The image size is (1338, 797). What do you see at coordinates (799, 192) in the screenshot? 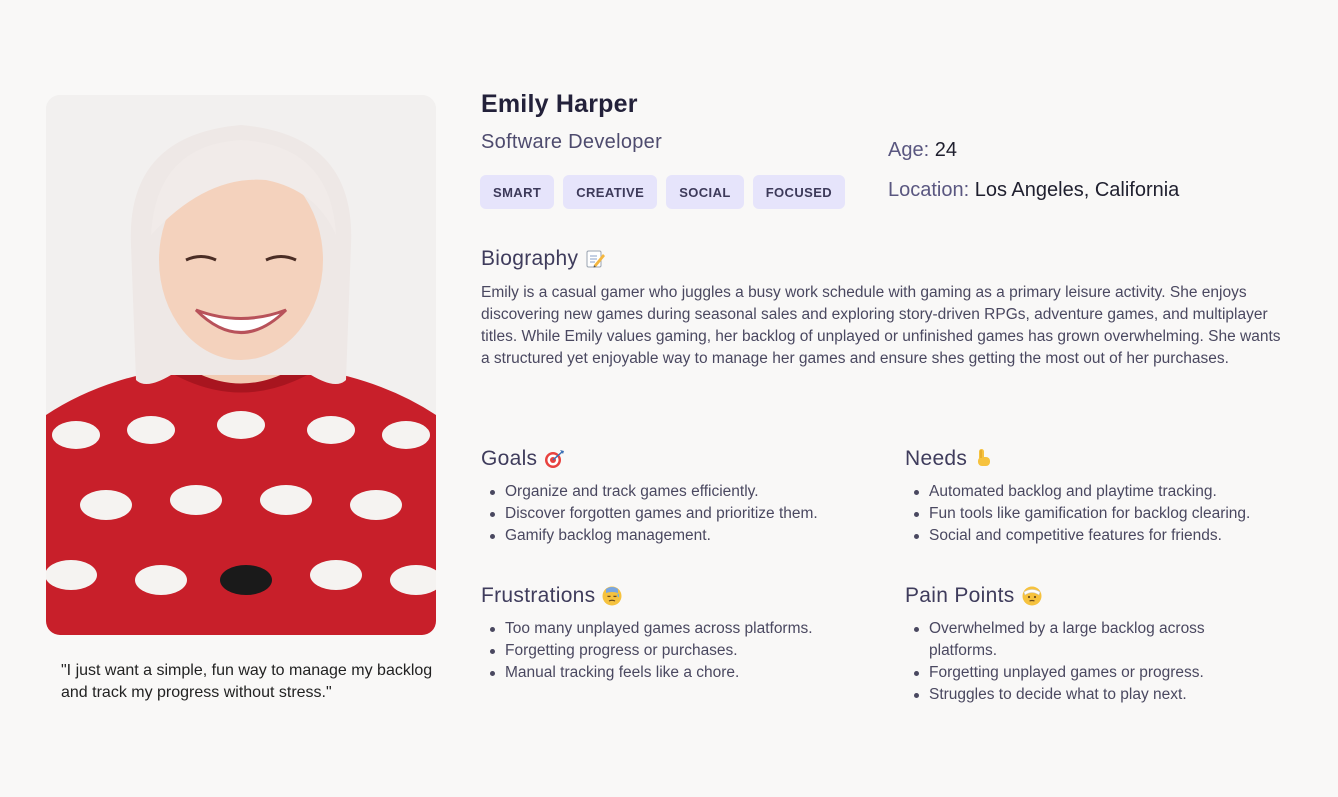
I see `trait-tag: FOCUSED` at bounding box center [799, 192].